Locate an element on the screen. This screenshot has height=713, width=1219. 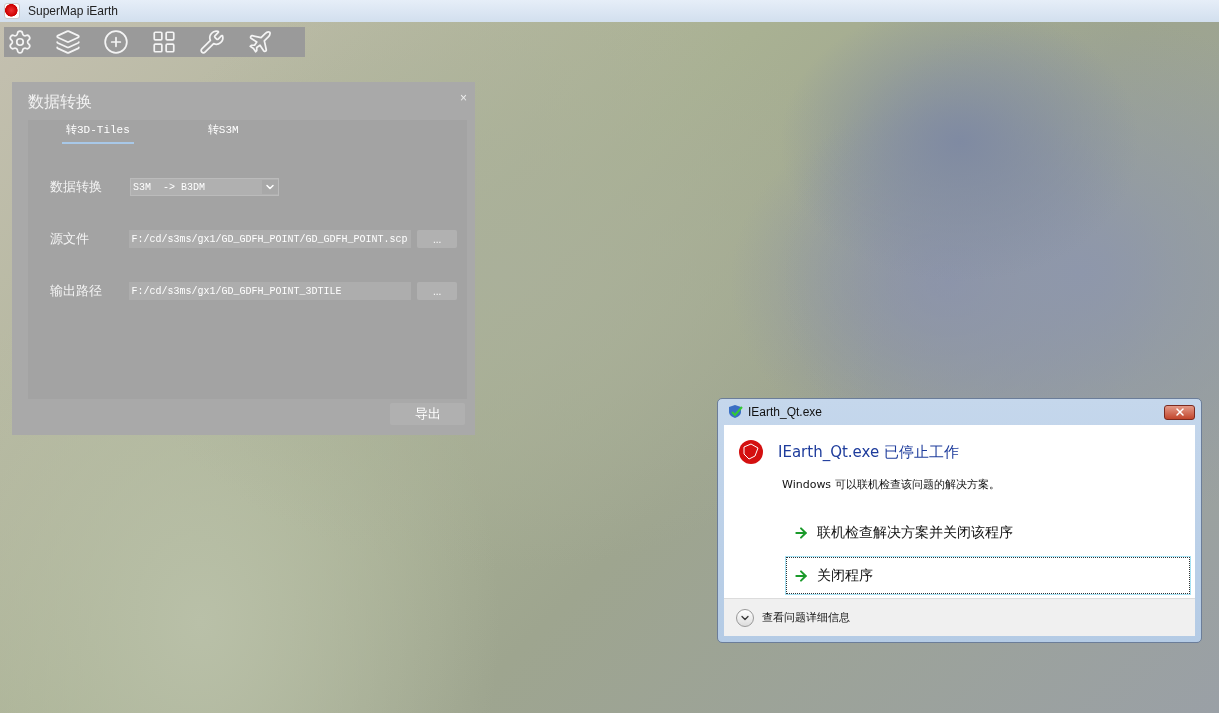
path-field: F:/cd/s3ms/gx1/GD_GDFH_POINT_3DTILE is located at coordinates (270, 291).